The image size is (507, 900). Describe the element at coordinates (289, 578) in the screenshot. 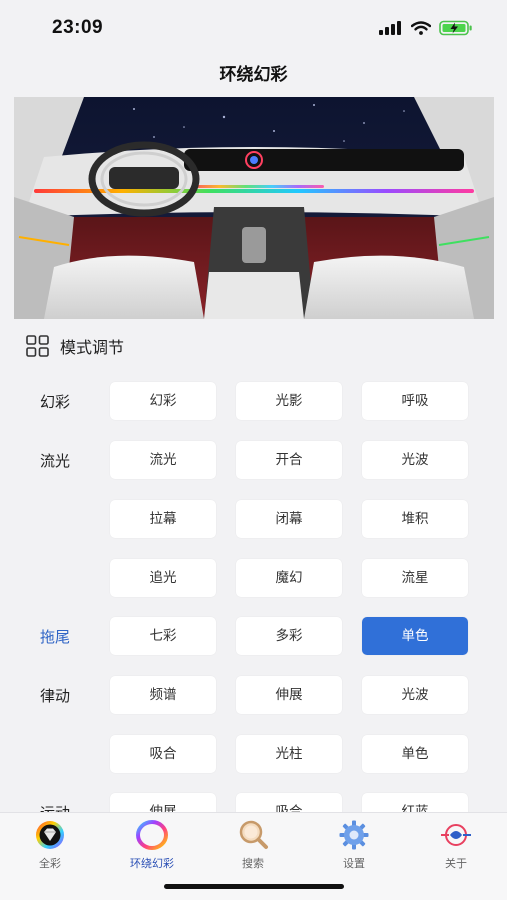

I see `mode-button: 魔幻` at that location.